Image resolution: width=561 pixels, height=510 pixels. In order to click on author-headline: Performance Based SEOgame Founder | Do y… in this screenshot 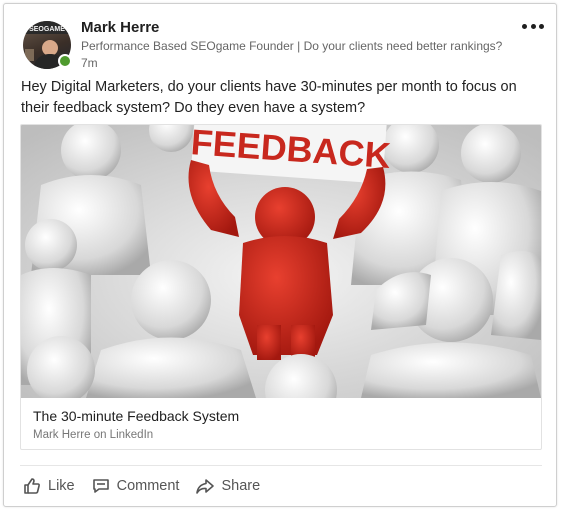, I will do `click(292, 46)`.